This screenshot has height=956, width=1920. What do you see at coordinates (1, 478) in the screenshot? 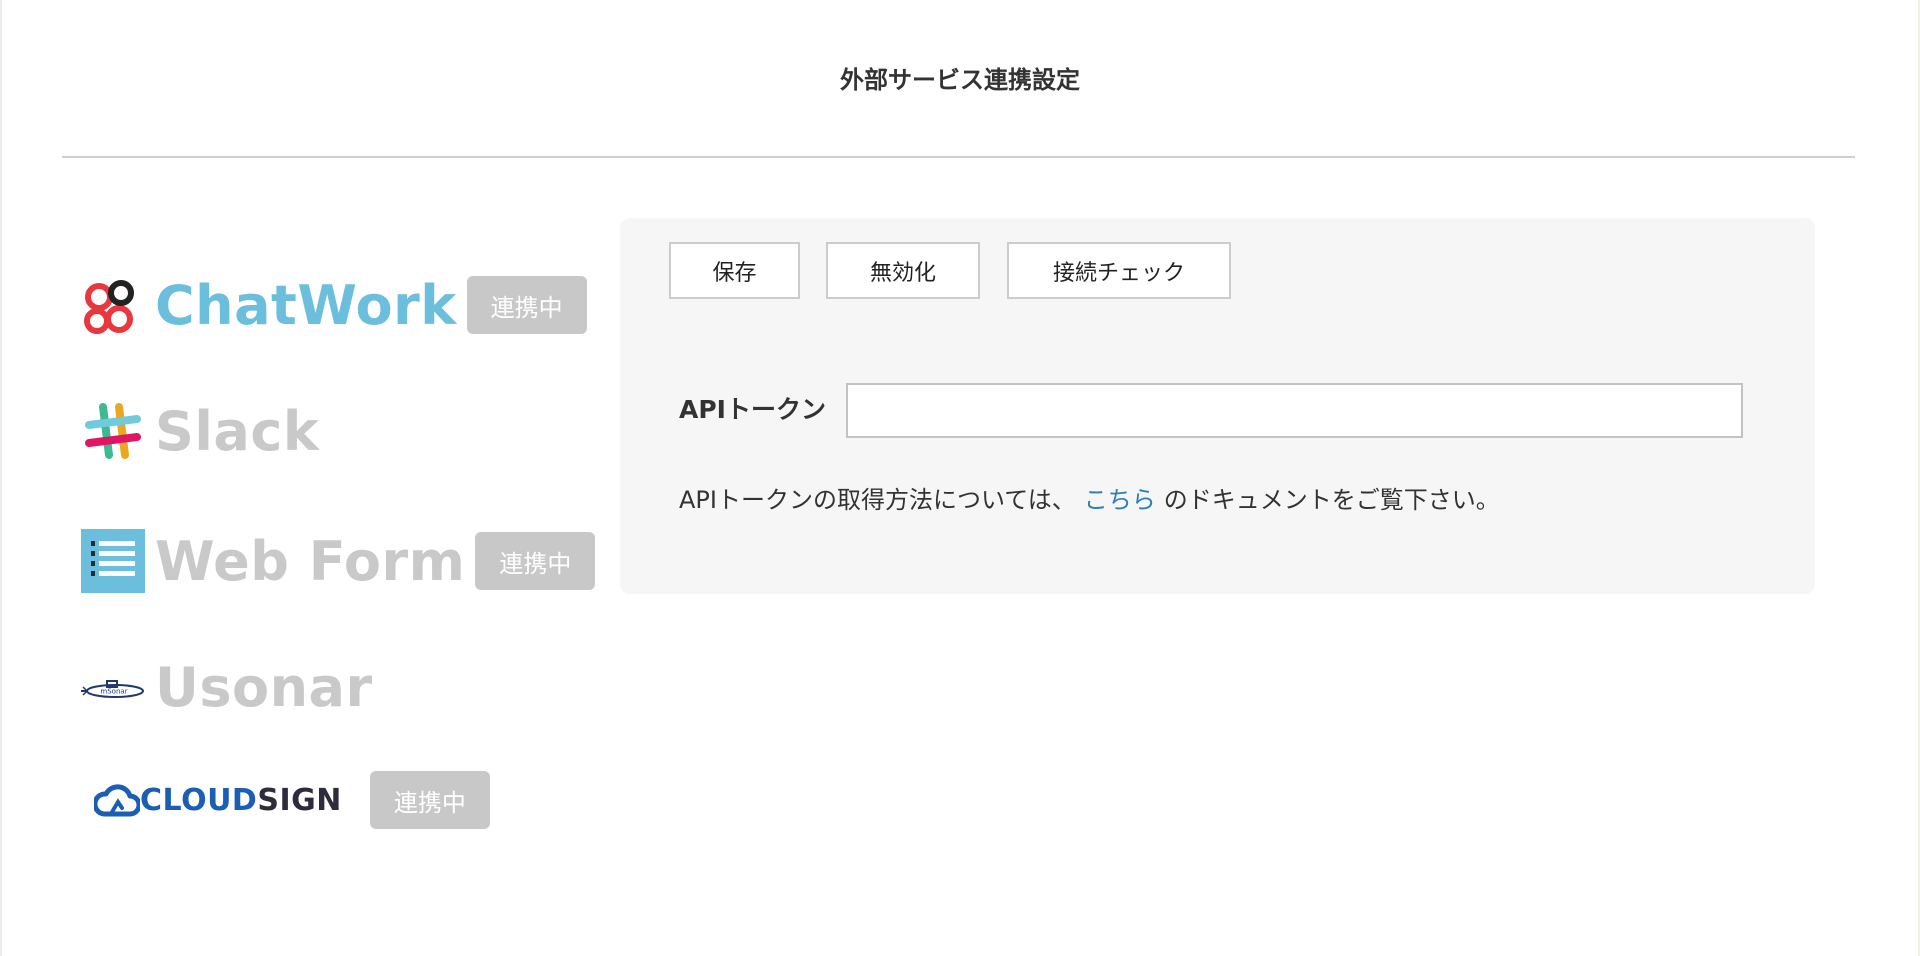
I see `left-edge-rail` at bounding box center [1, 478].